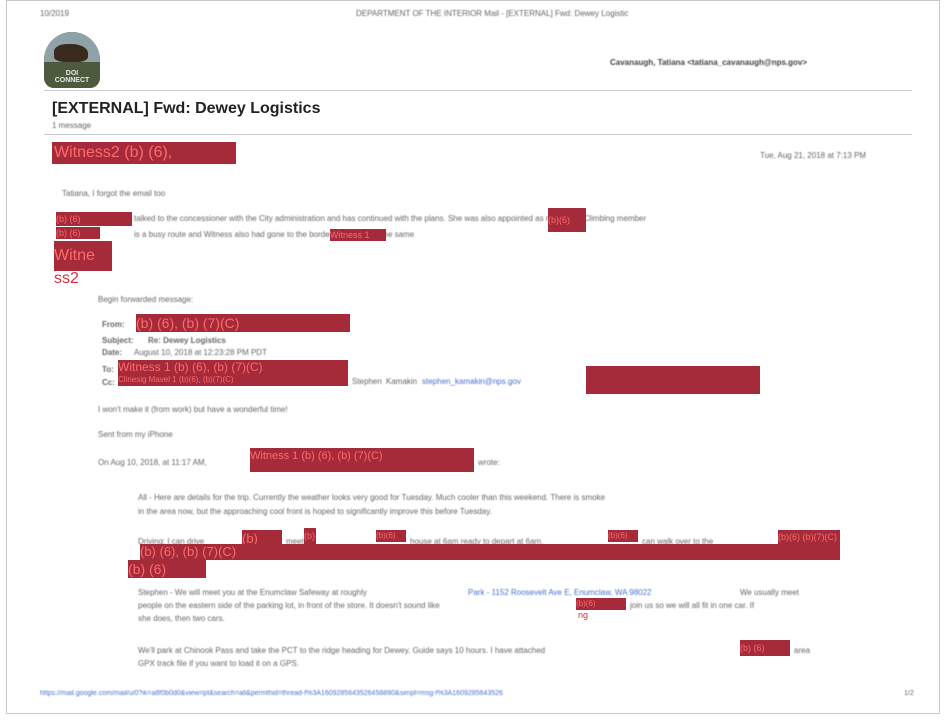  I want to click on cc-mid: Stephen, so click(367, 381).